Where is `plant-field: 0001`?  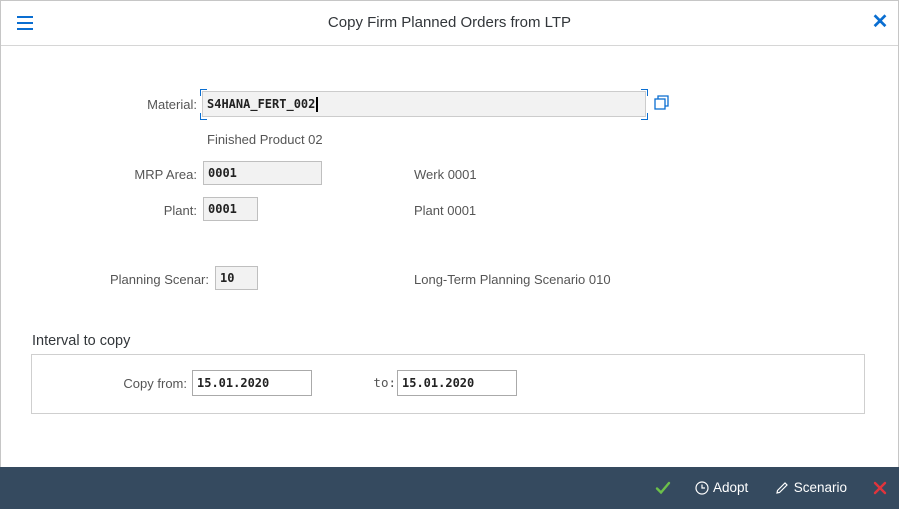 plant-field: 0001 is located at coordinates (230, 209).